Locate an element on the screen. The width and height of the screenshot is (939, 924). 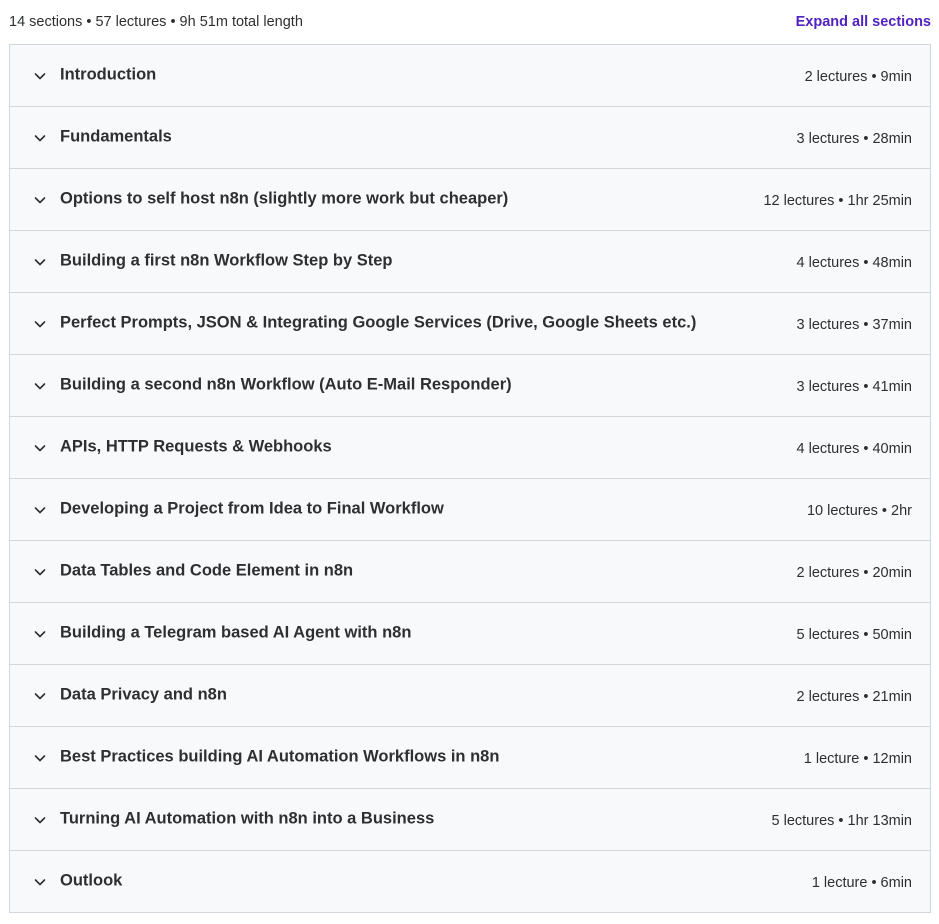
section-meta: 3 lectures • 37min is located at coordinates (854, 324).